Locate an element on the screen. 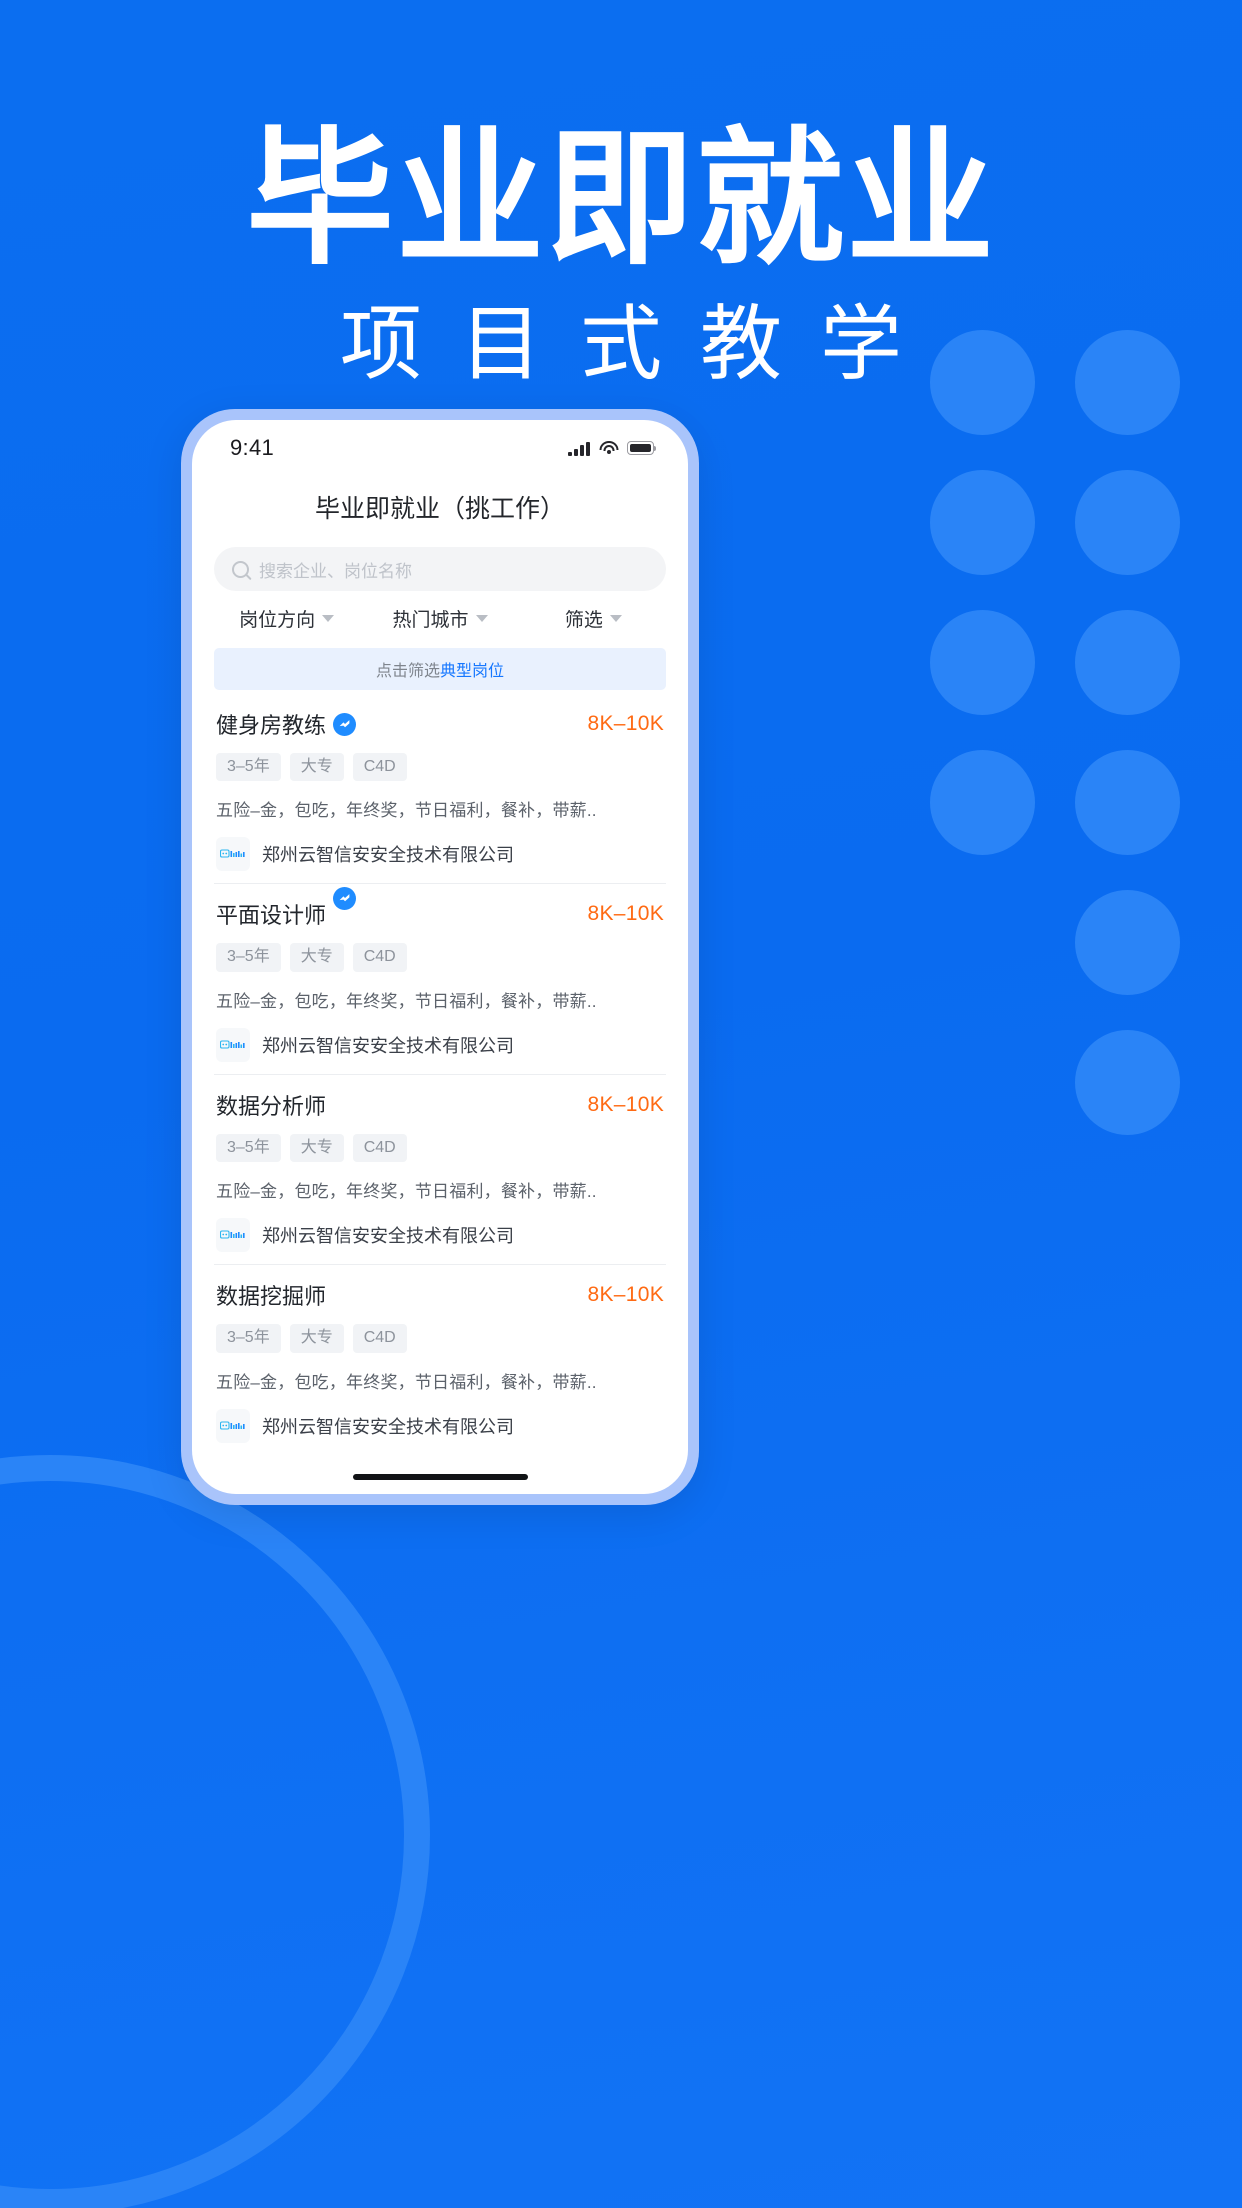 This screenshot has width=1242, height=2208. battery-icon is located at coordinates (642, 448).